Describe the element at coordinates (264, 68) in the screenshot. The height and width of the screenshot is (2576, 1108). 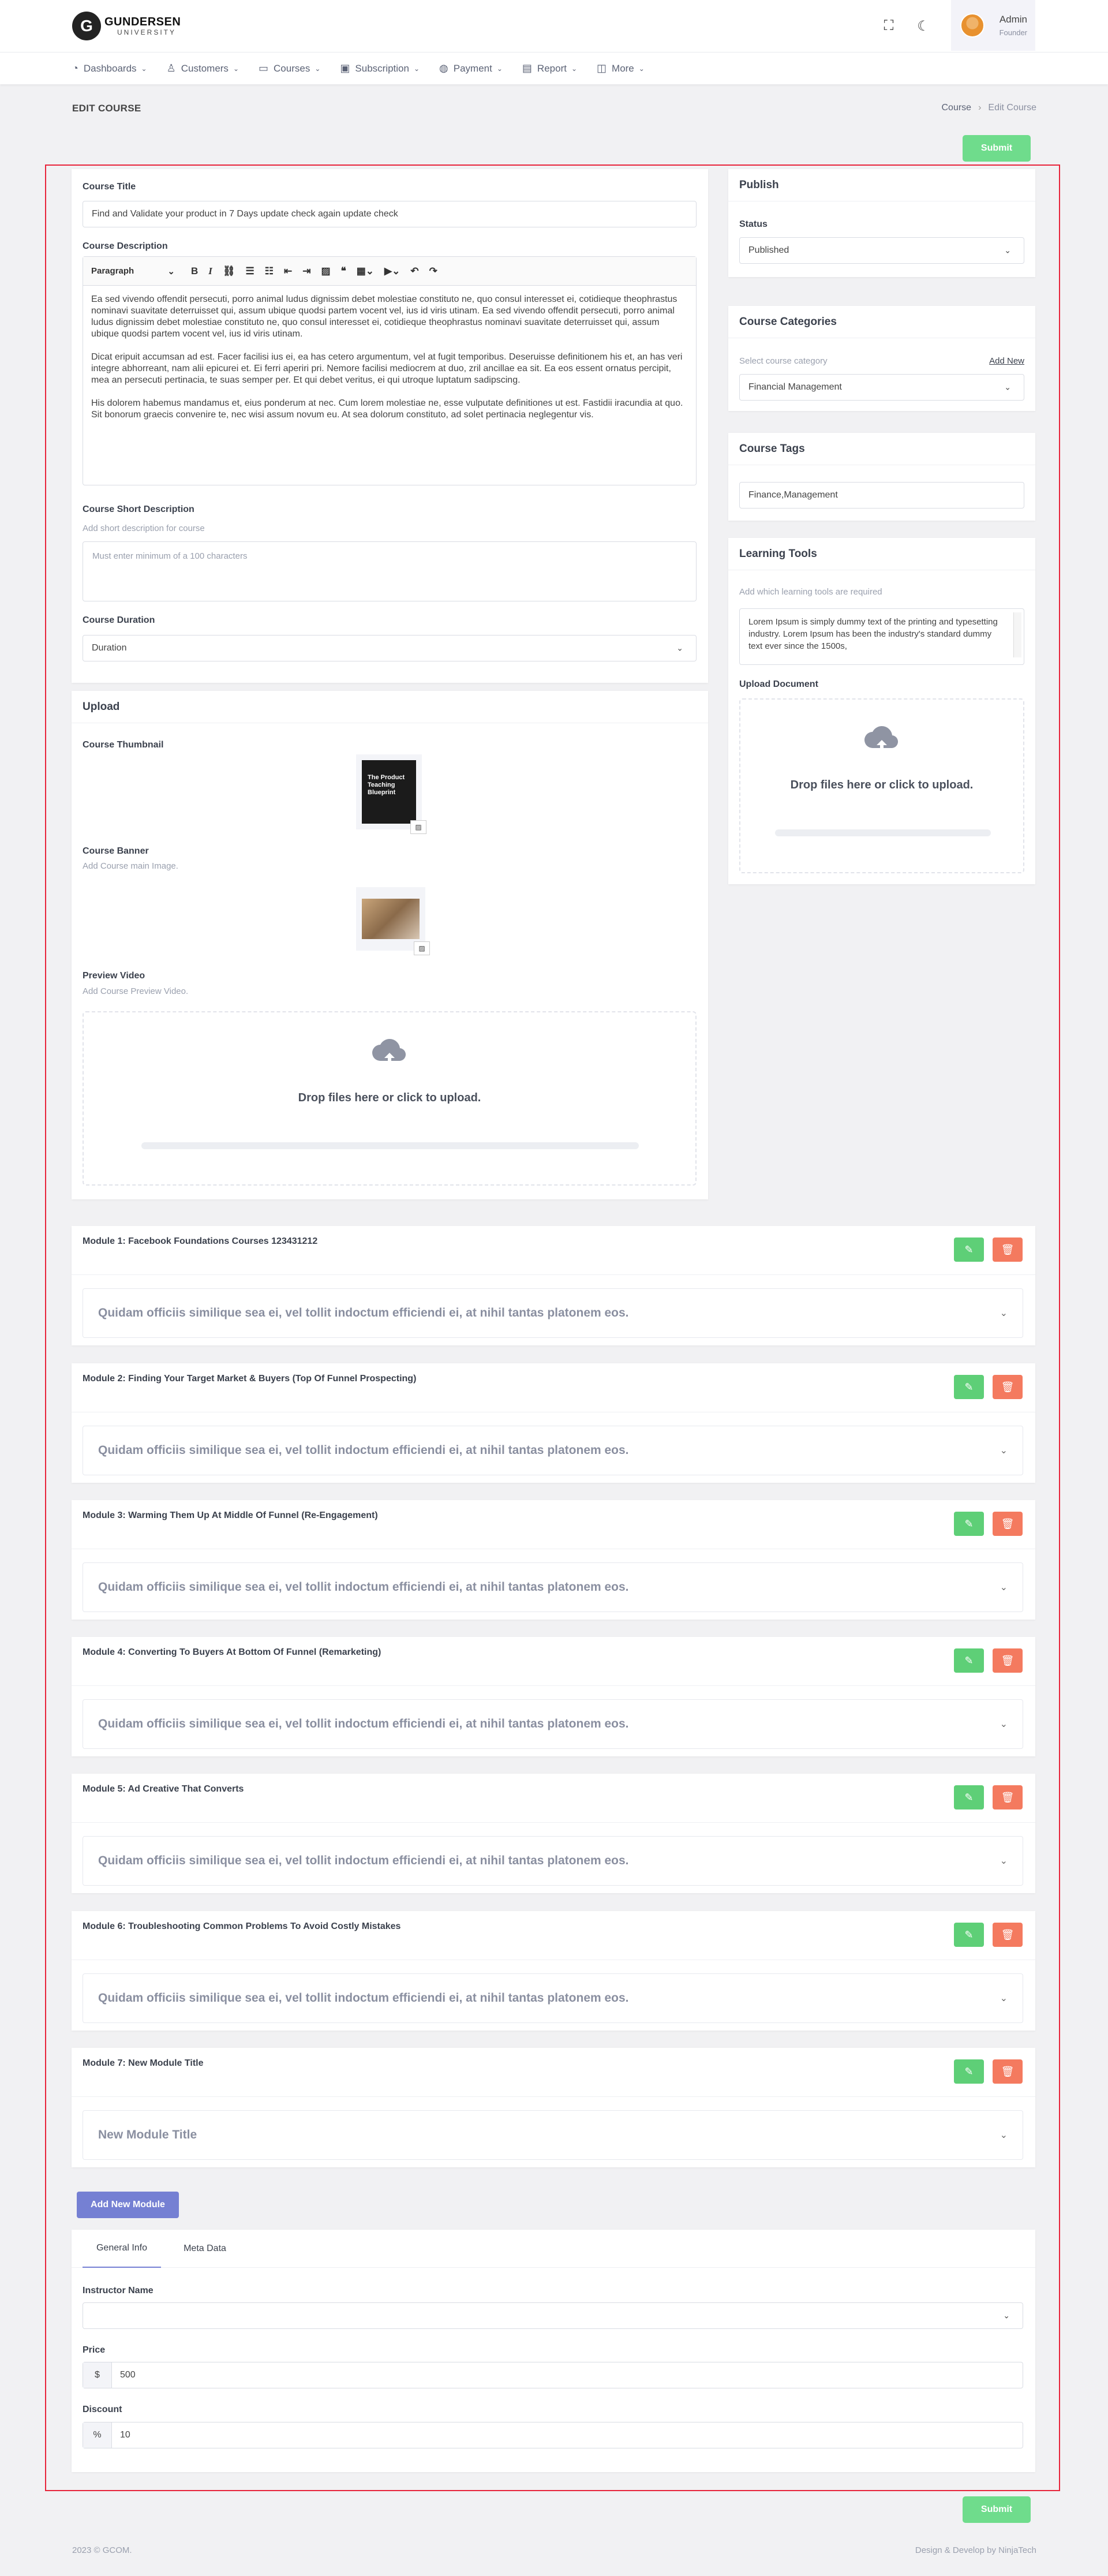
I see `laptop-icon: ▭` at that location.